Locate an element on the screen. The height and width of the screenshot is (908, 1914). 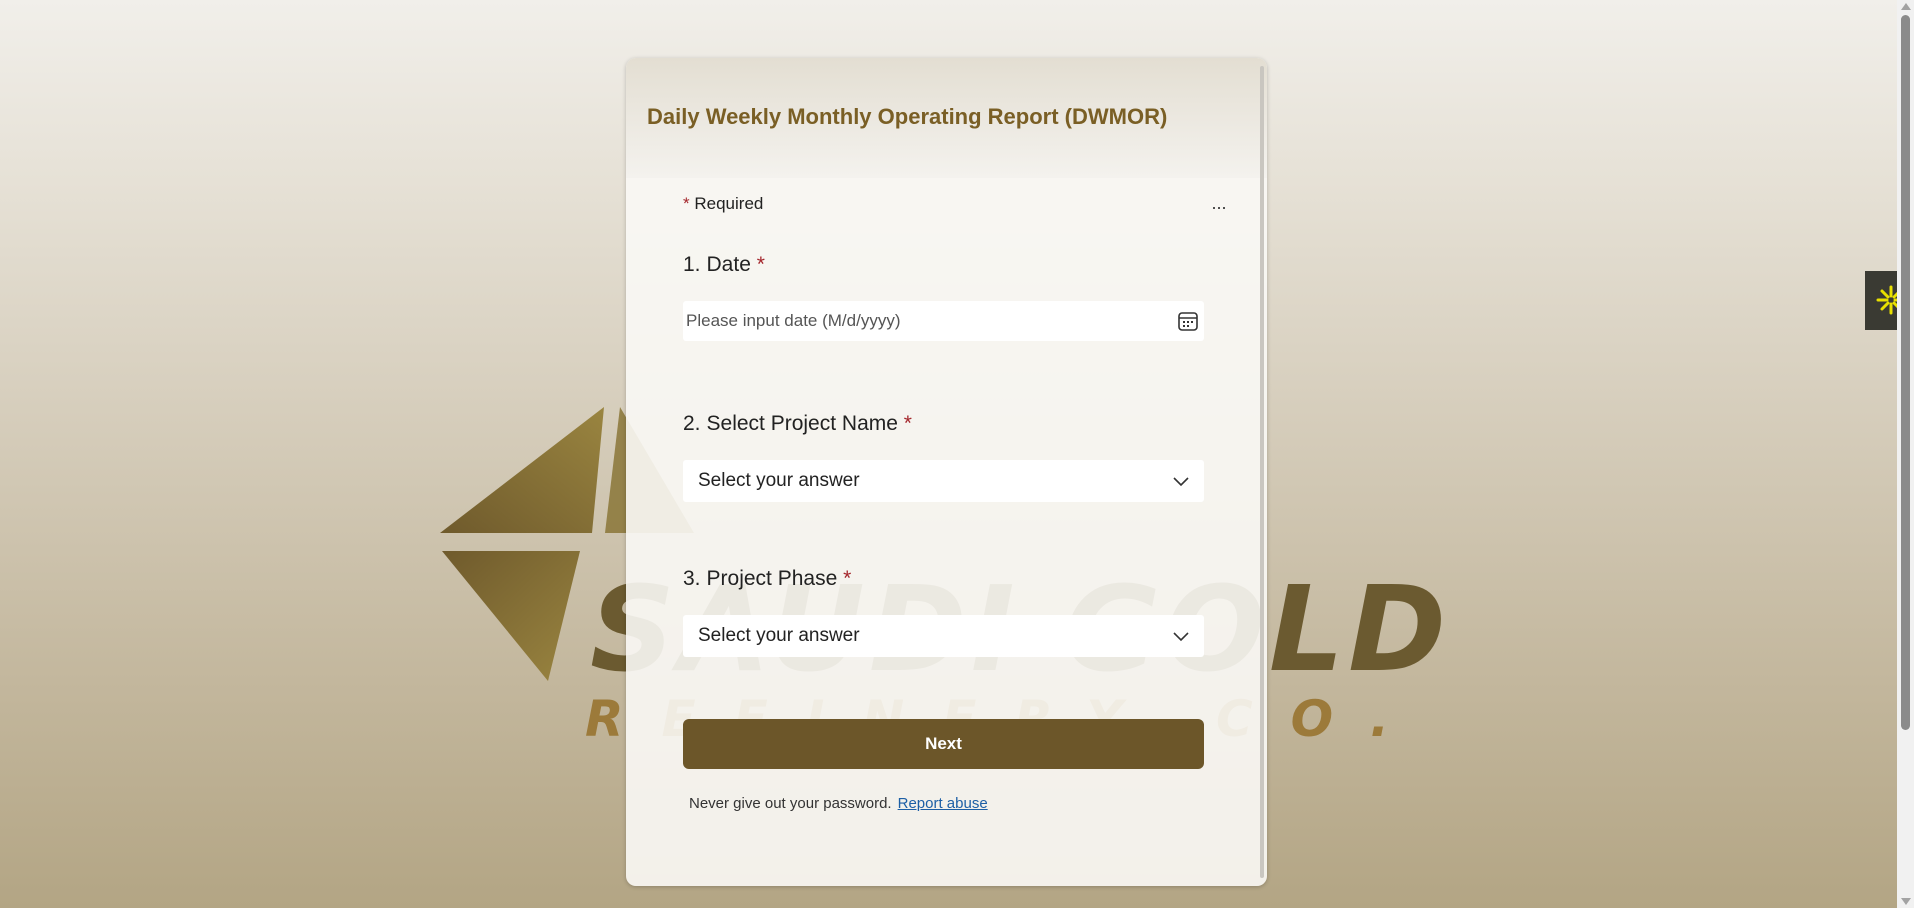
page-scrollbar is located at coordinates (1905, 454).